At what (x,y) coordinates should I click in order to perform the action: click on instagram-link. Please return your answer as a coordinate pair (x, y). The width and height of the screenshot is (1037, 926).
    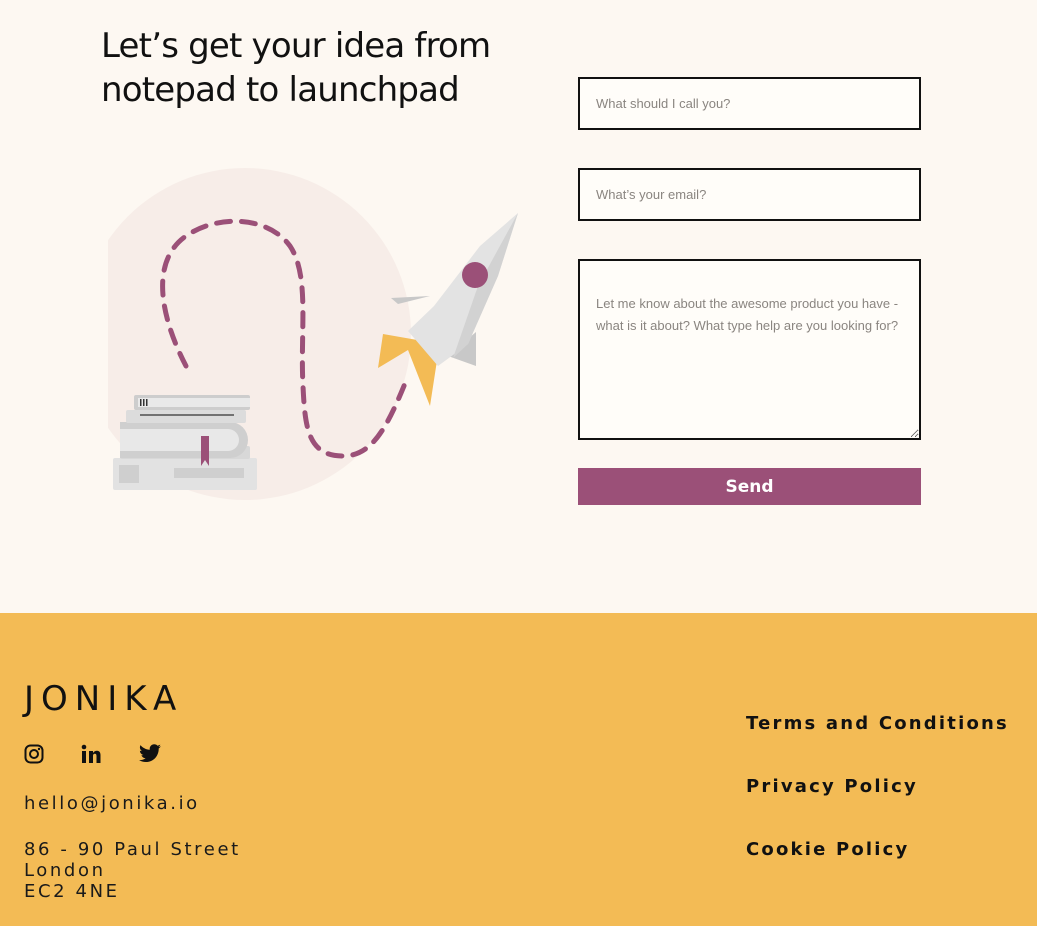
    Looking at the image, I should click on (36, 756).